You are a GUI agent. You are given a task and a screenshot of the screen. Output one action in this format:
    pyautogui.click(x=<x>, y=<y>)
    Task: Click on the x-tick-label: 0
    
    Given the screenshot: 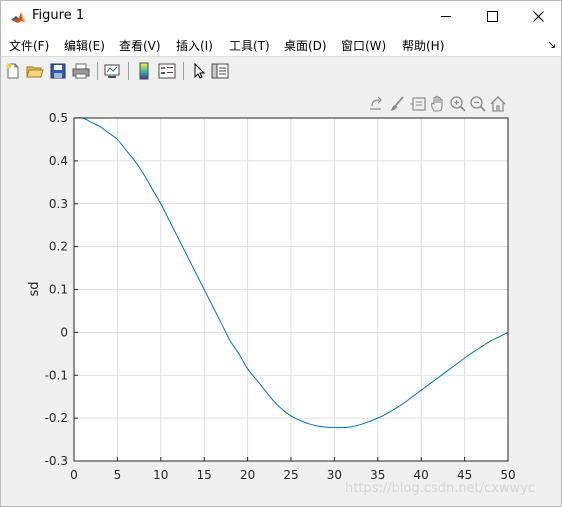 What is the action you would take?
    pyautogui.click(x=74, y=475)
    